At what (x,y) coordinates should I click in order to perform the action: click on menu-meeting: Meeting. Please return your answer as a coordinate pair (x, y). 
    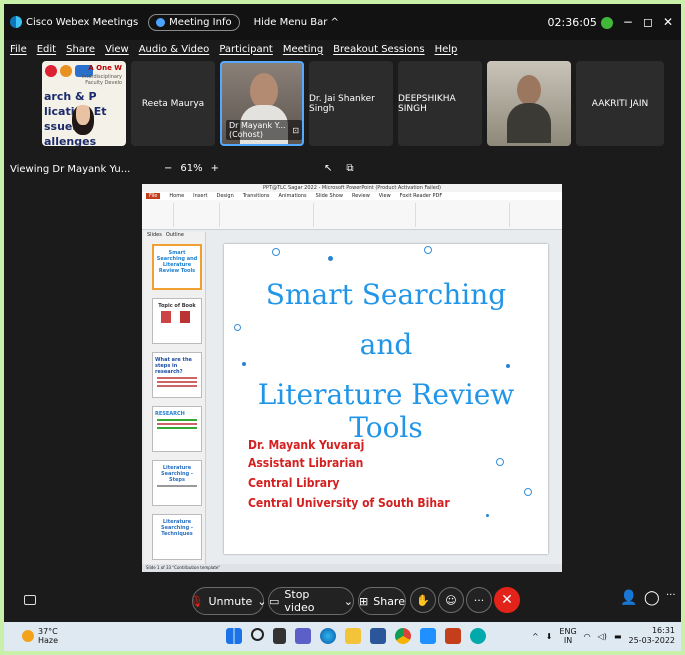
    Looking at the image, I should click on (303, 49).